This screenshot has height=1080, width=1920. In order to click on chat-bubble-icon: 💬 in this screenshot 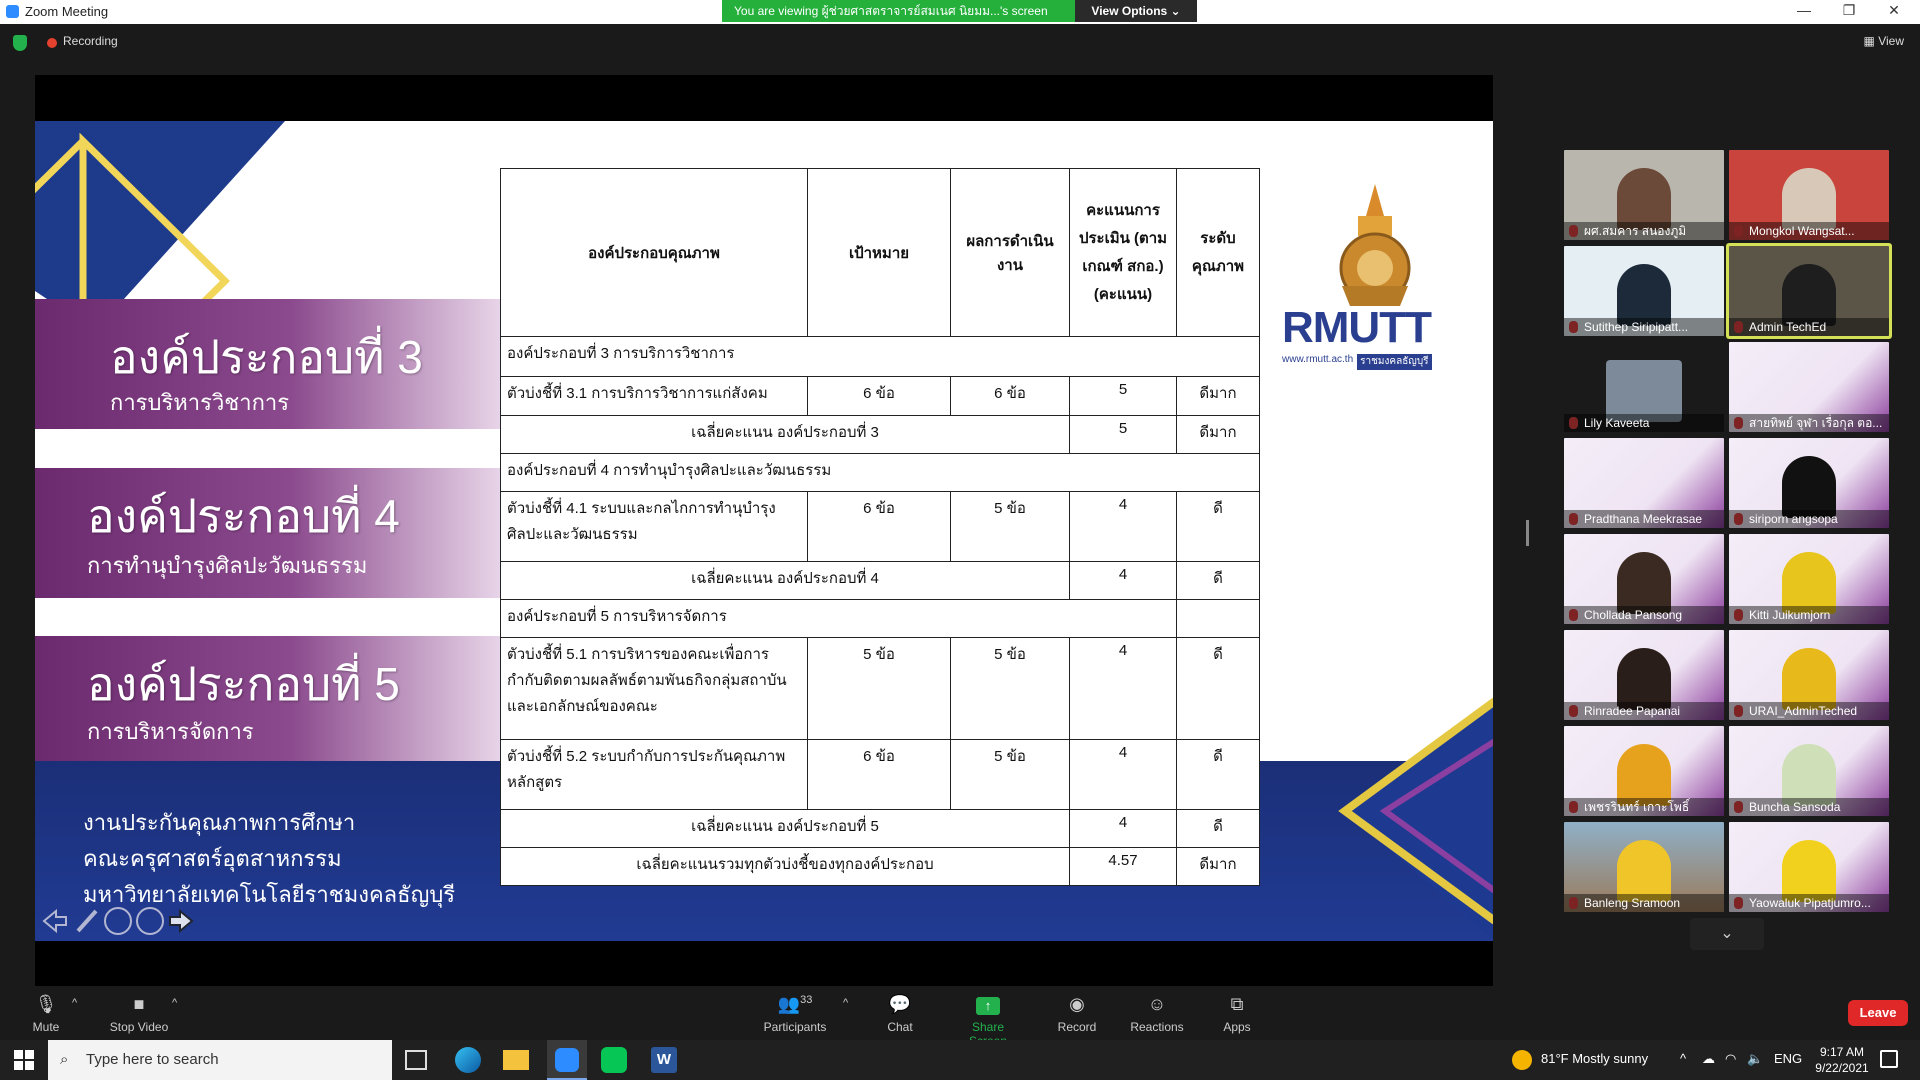, I will do `click(900, 1004)`.